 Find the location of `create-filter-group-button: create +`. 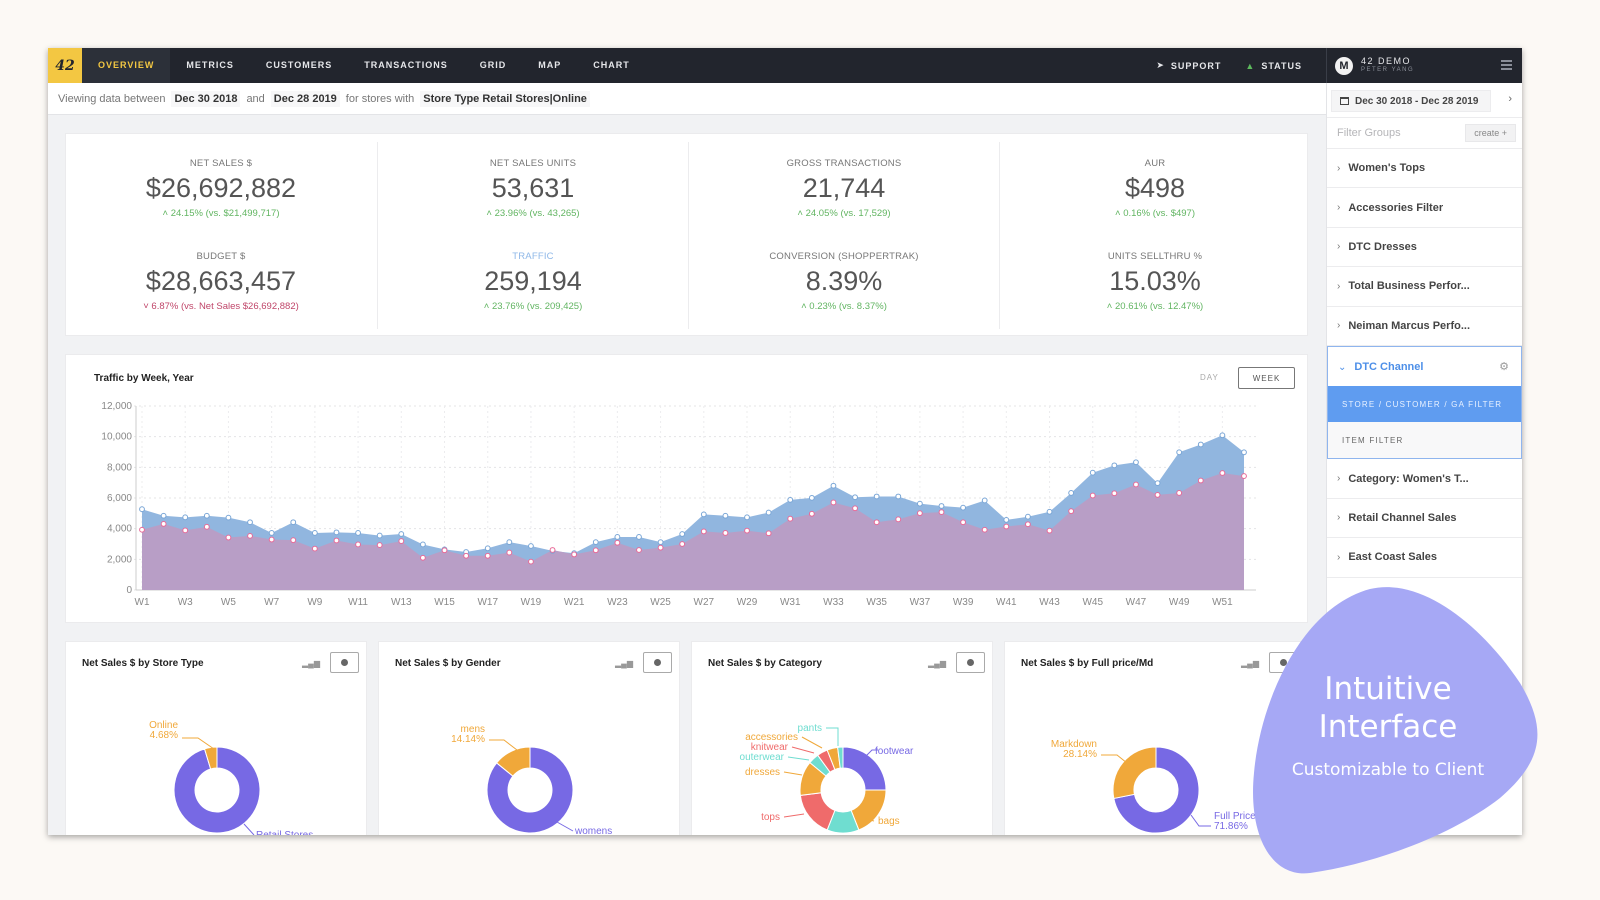

create-filter-group-button: create + is located at coordinates (1490, 133).